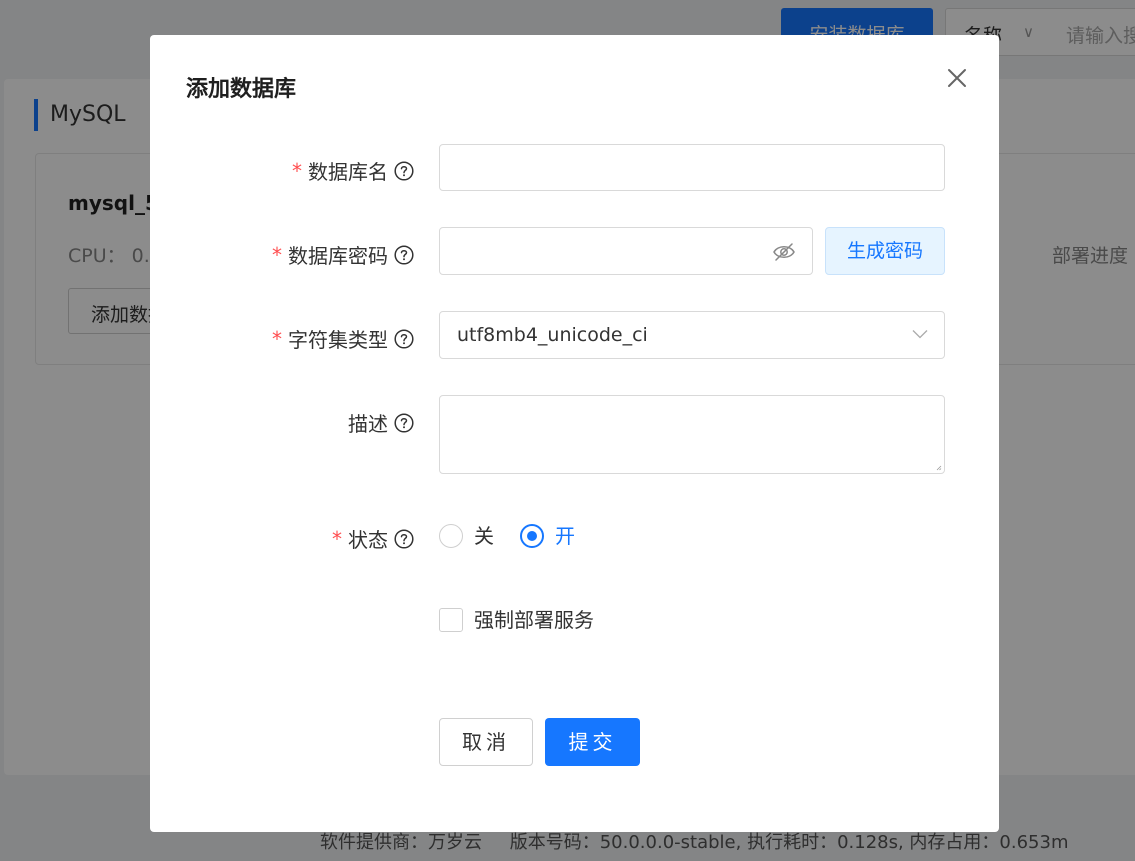  Describe the element at coordinates (532, 536) in the screenshot. I see `status-on-radio` at that location.